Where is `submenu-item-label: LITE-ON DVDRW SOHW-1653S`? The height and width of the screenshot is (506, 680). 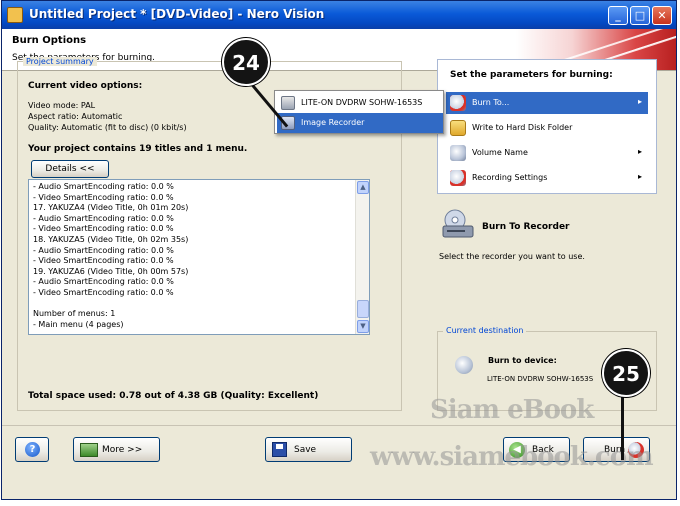
submenu-item-label: LITE-ON DVDRW SOHW-1653S is located at coordinates (362, 102).